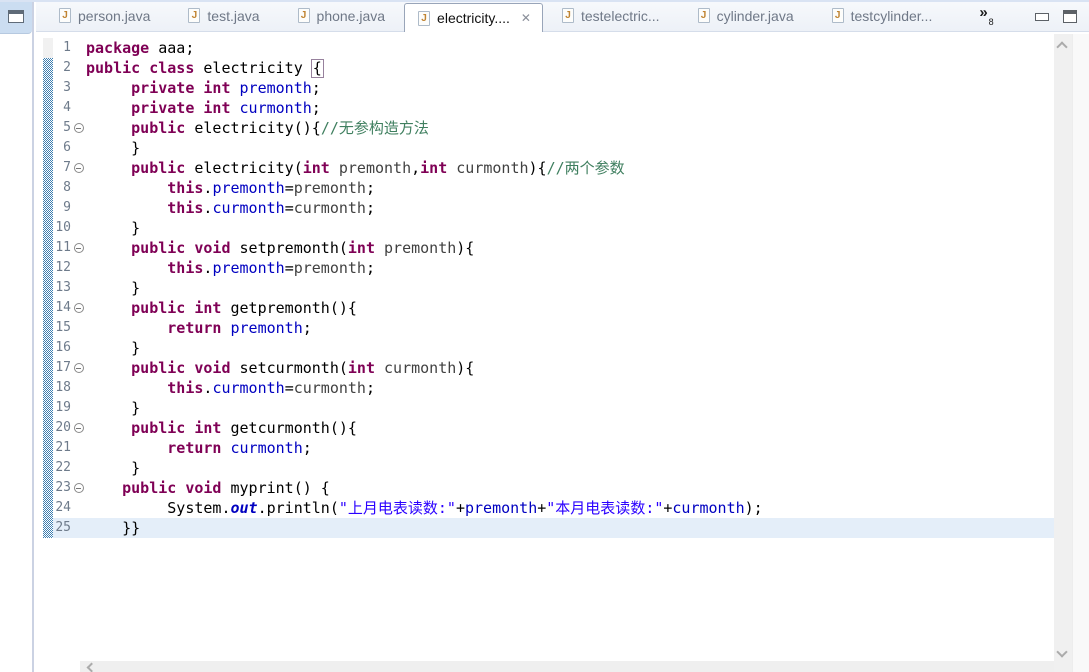 This screenshot has height=672, width=1089. Describe the element at coordinates (63, 247) in the screenshot. I see `line-number: 11` at that location.